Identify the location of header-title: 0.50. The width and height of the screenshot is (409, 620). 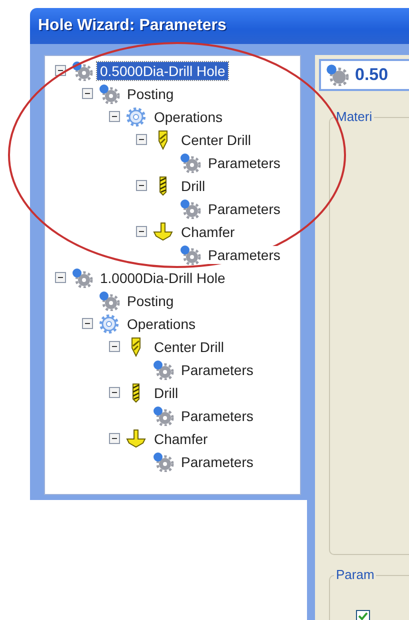
(371, 75).